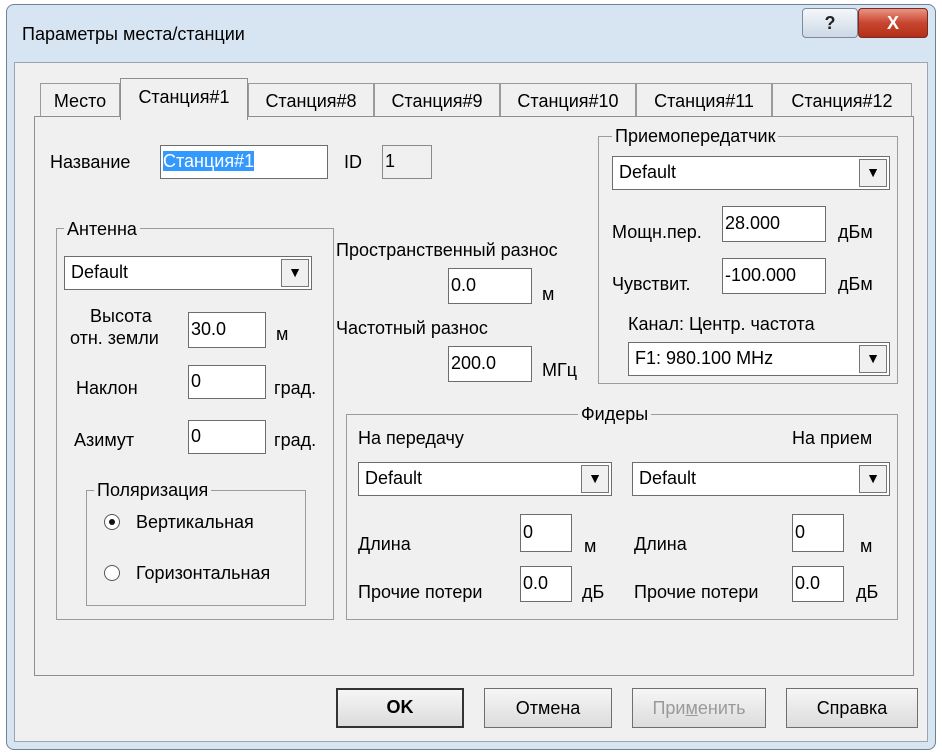  I want to click on feeder-rx-length-input: 0, so click(818, 533).